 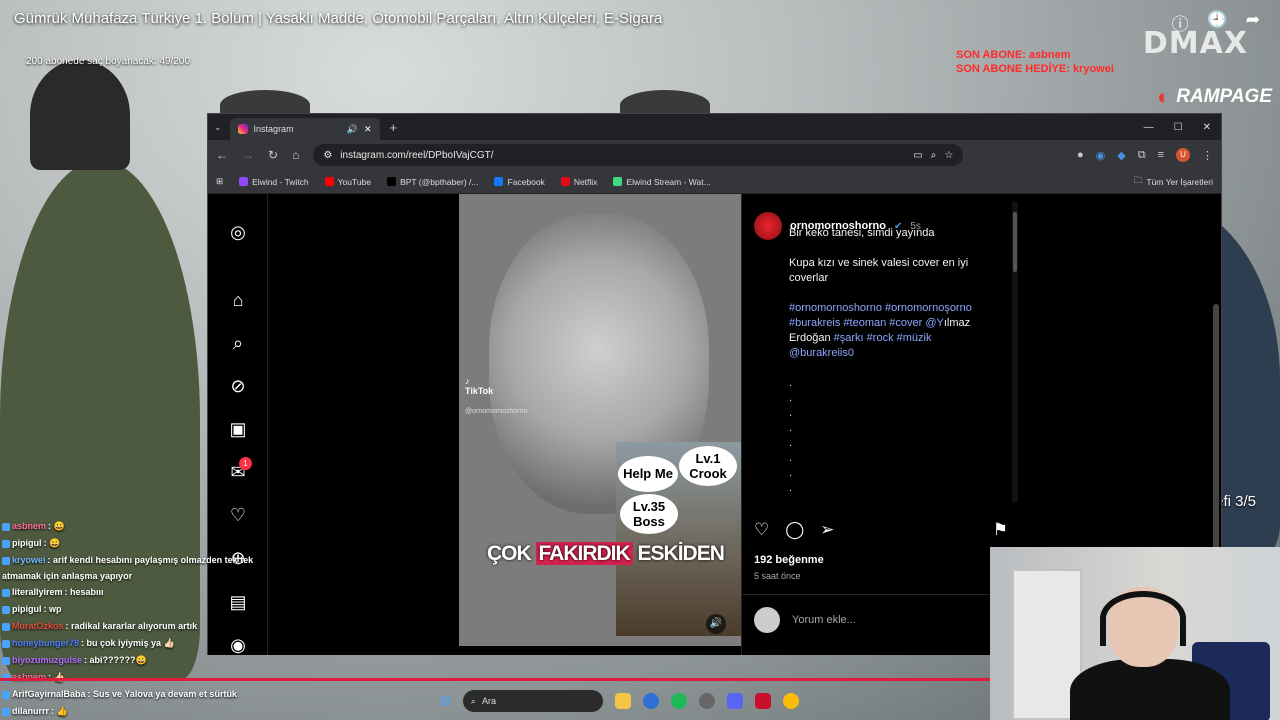 I want to click on taskbar: ⊞ ⌕ Ara, so click(x=619, y=701).